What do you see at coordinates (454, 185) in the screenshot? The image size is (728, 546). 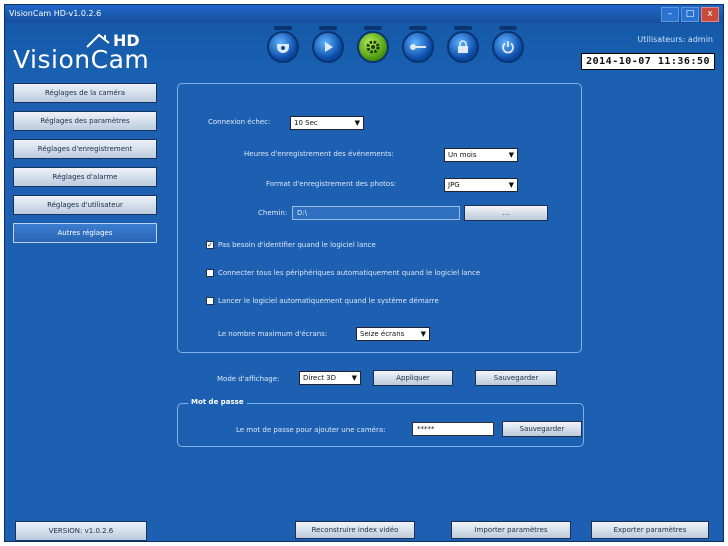 I see `photo-format-value: JPG` at bounding box center [454, 185].